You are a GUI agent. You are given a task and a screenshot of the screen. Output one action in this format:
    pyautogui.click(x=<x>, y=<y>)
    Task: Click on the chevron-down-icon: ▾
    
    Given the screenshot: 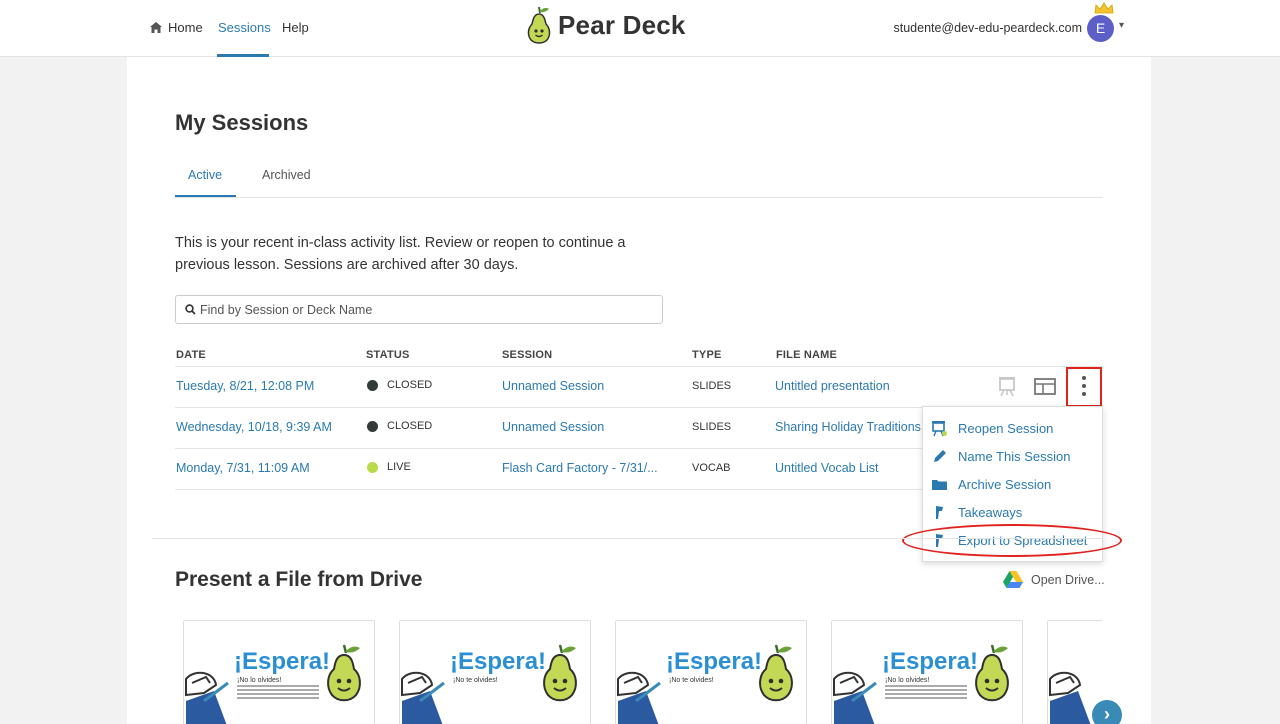 What is the action you would take?
    pyautogui.click(x=1121, y=25)
    